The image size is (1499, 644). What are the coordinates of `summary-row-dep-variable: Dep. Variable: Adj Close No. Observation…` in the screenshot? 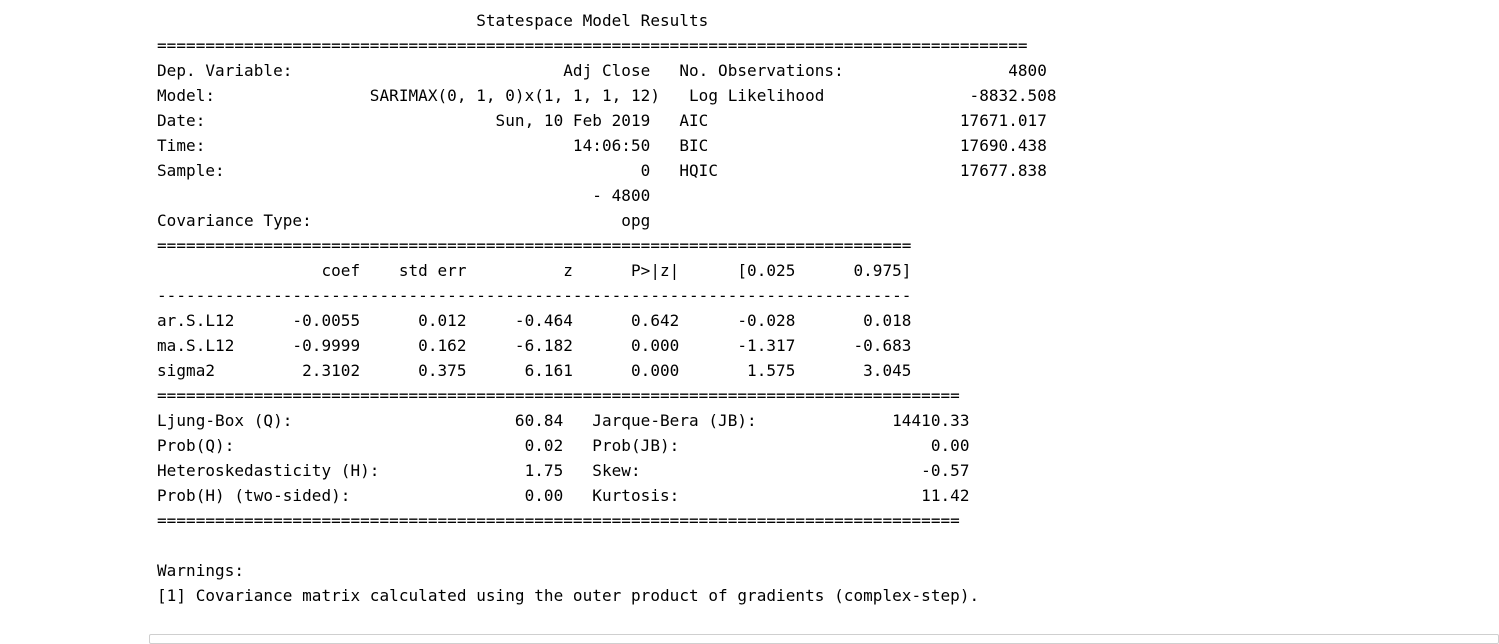 It's located at (602, 70).